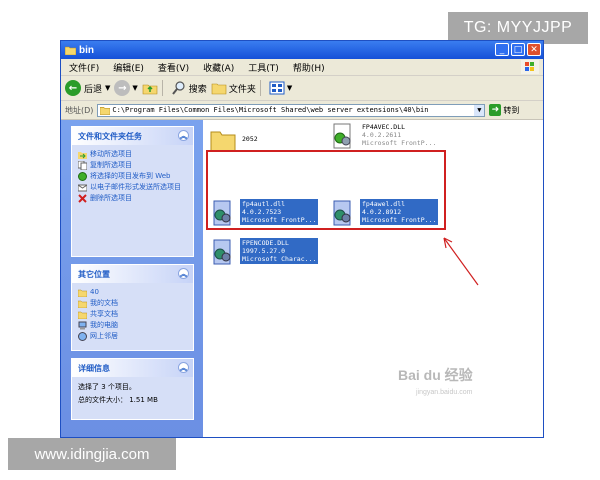 Image resolution: width=600 pixels, height=480 pixels. I want to click on task-label: 移动所选项目, so click(111, 154).